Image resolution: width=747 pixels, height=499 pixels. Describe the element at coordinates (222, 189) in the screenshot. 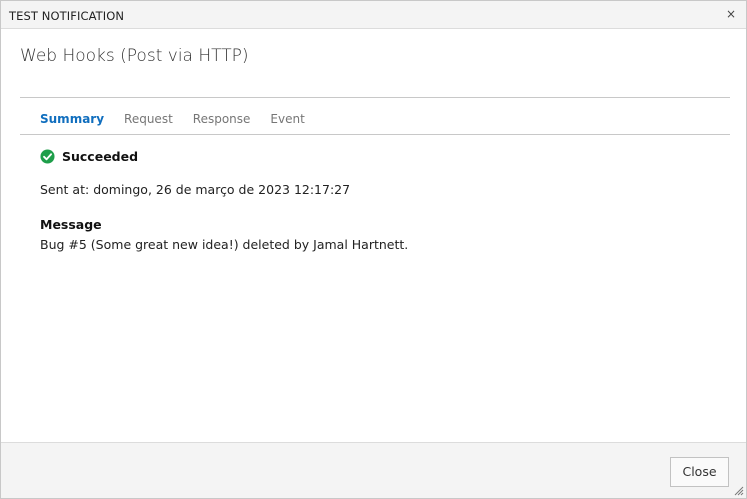

I see `sent-at-value: domingo, 26 de março de 2023 12:17:27` at that location.